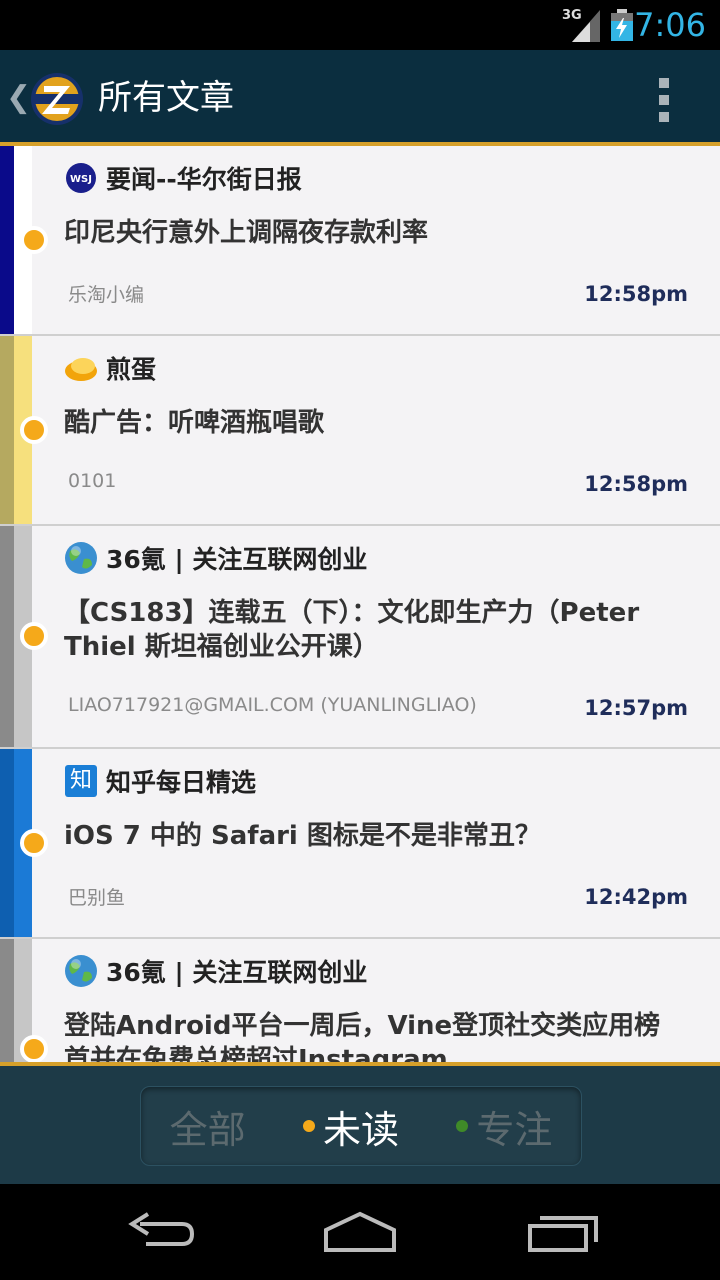 The image size is (720, 1280). What do you see at coordinates (670, 25) in the screenshot?
I see `clock: 7:06` at bounding box center [670, 25].